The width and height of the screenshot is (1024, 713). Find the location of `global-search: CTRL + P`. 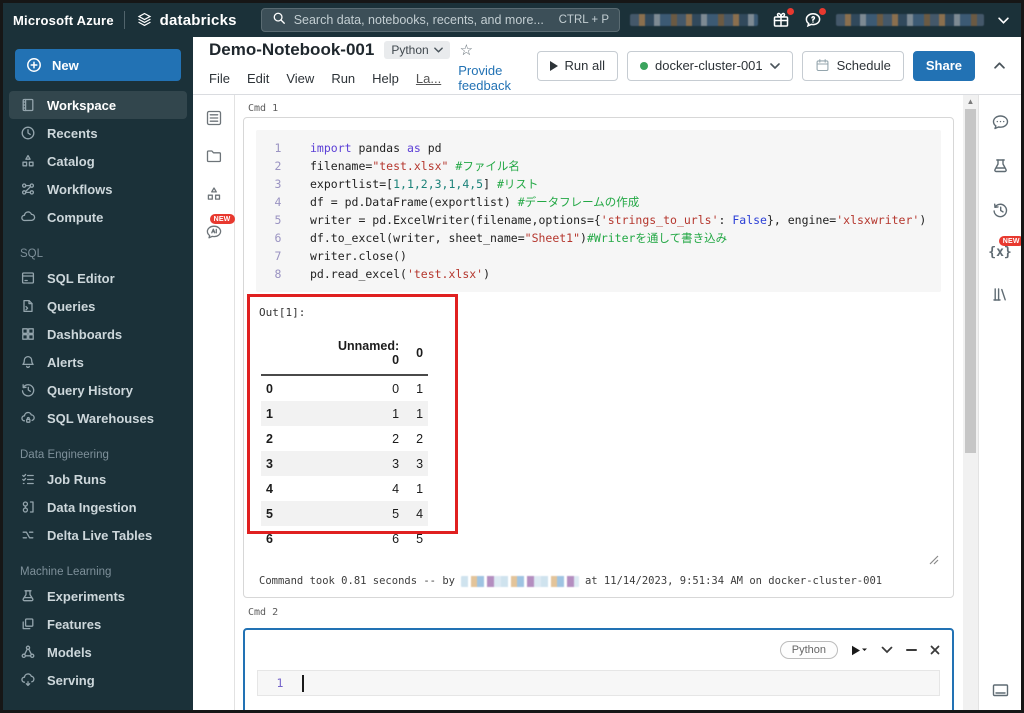

global-search: CTRL + P is located at coordinates (440, 20).